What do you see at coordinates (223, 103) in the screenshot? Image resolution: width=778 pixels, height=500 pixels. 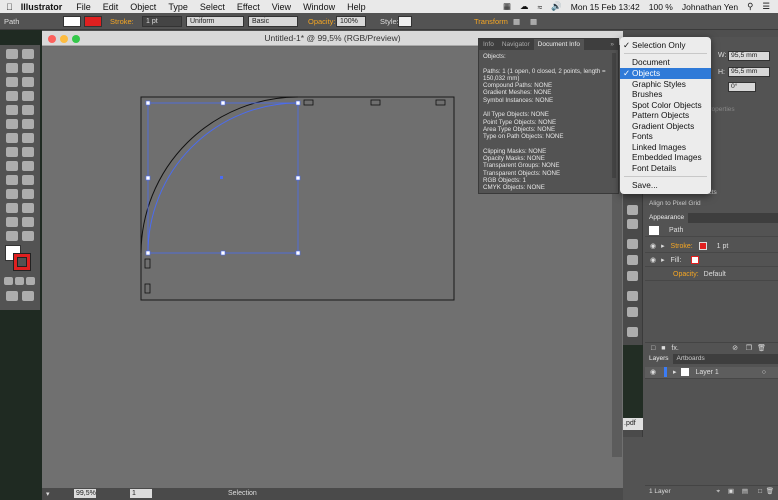 I see `handle-top-center` at bounding box center [223, 103].